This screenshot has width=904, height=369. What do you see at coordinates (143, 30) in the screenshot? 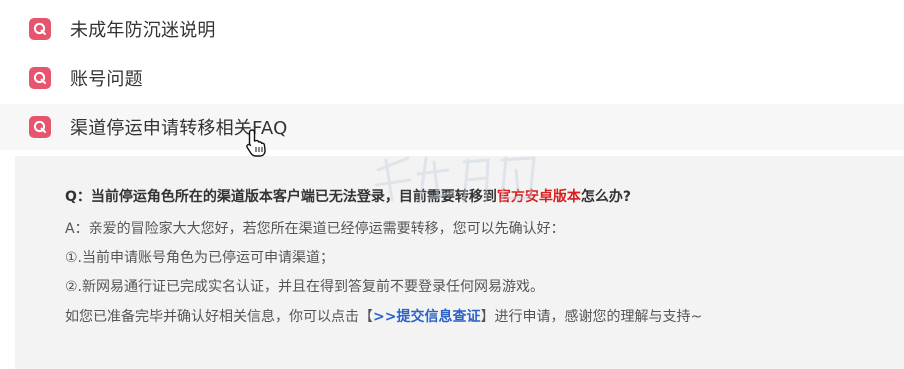
I see `faq-item-title: 未成年防沉迷说明` at bounding box center [143, 30].